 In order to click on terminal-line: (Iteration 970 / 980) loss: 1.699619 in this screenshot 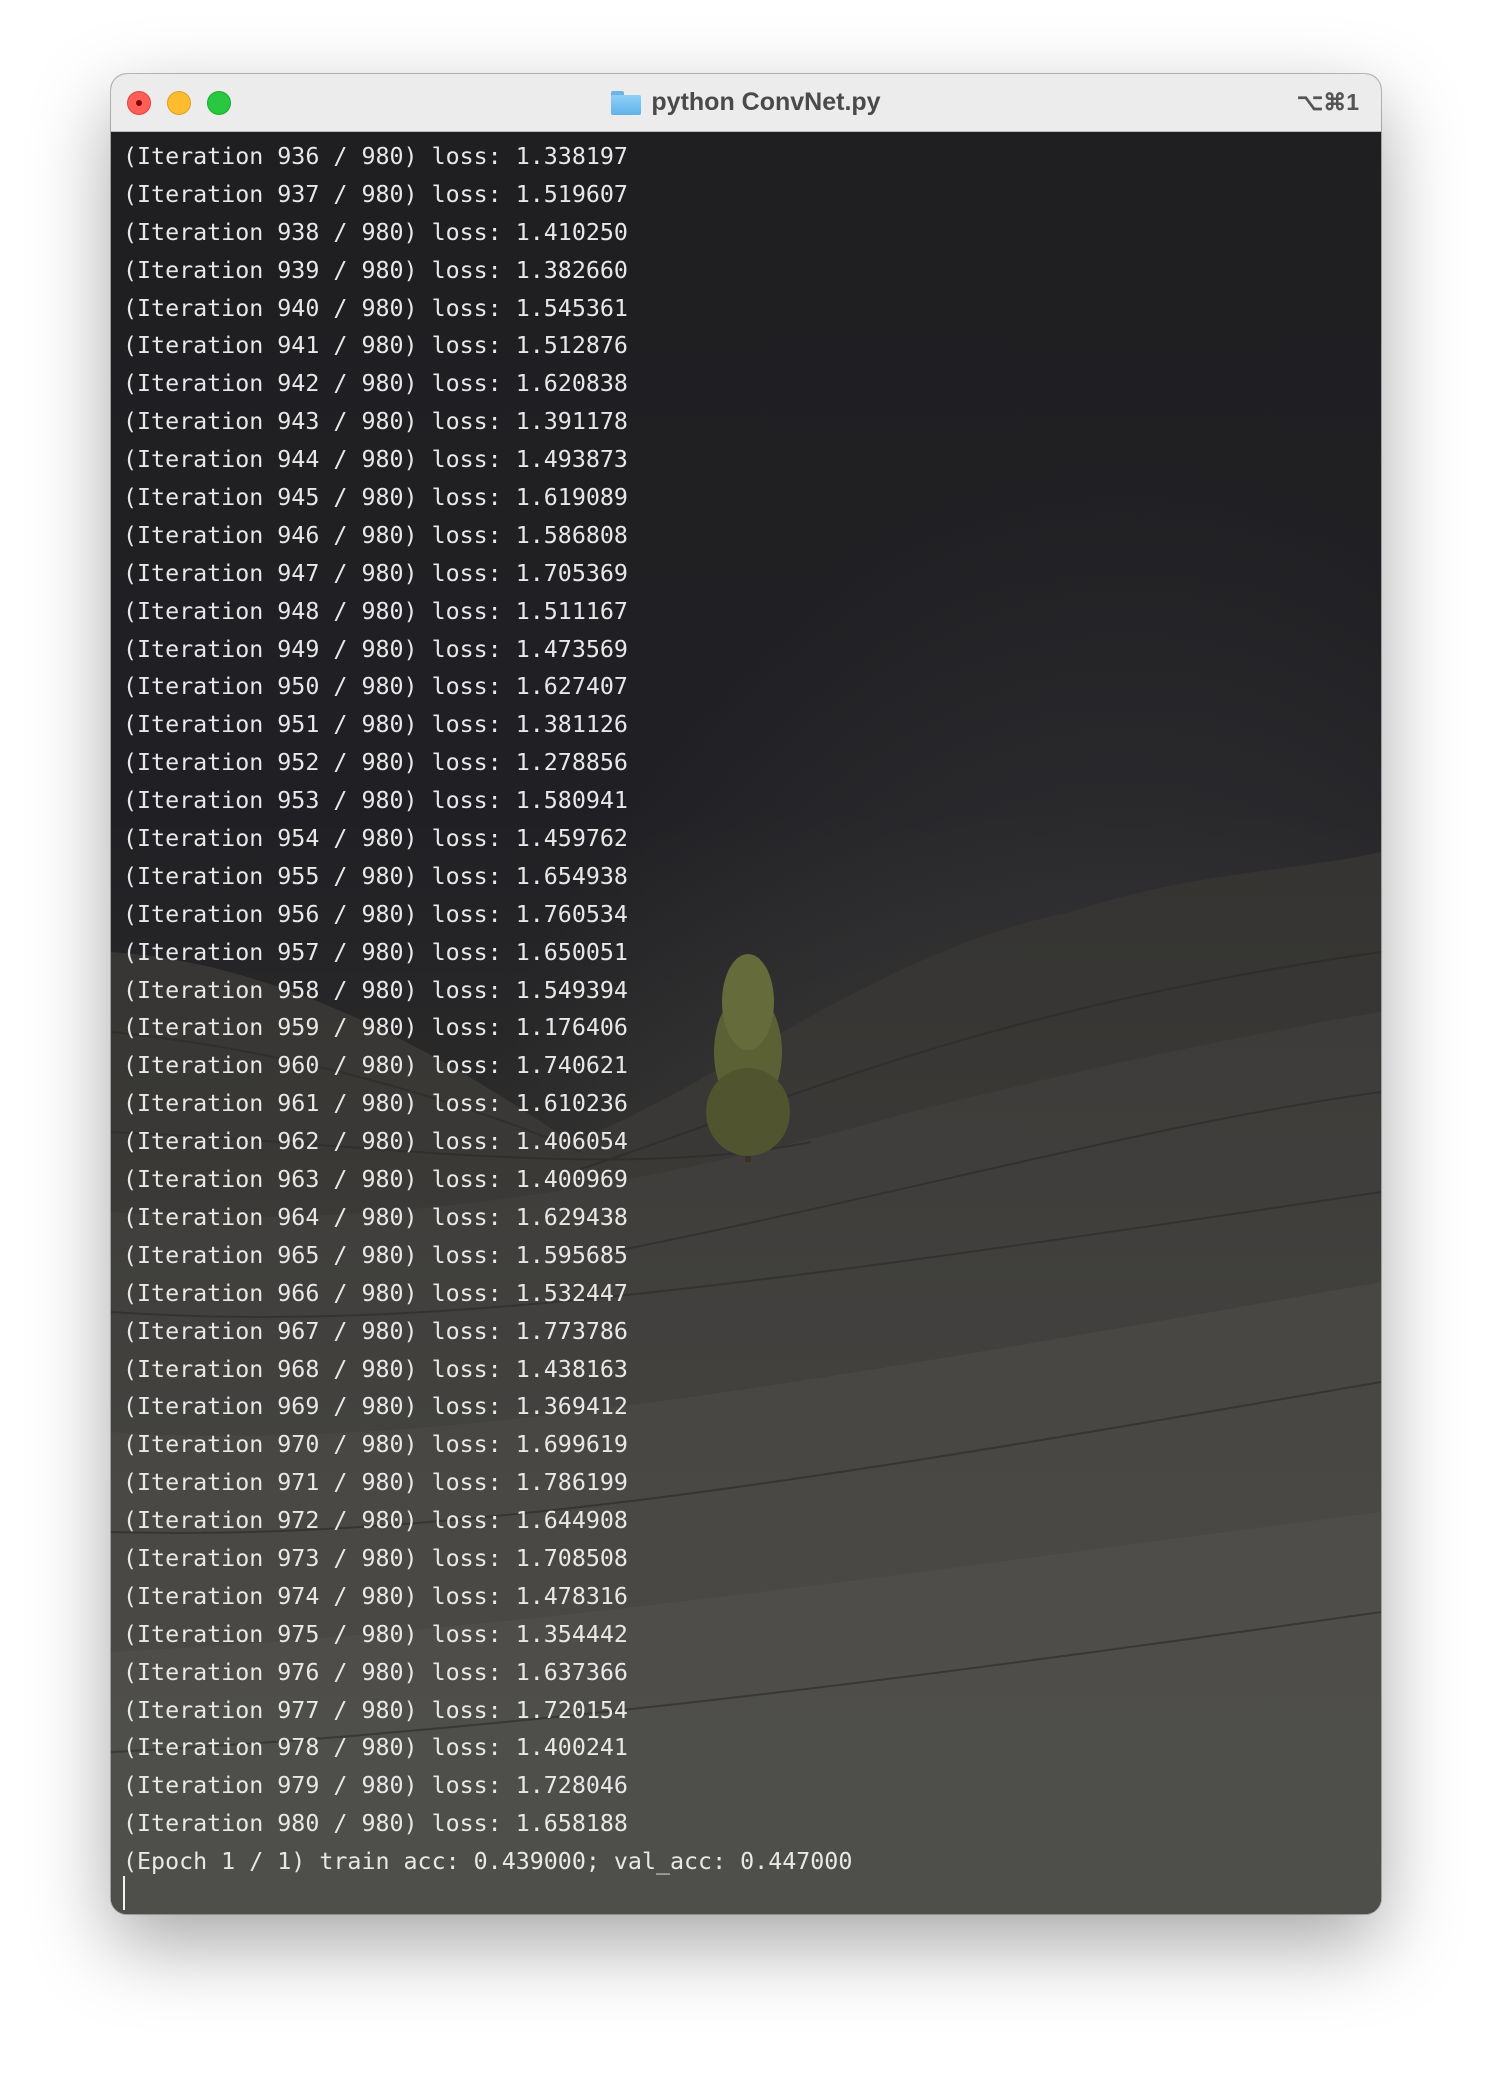, I will do `click(375, 1445)`.